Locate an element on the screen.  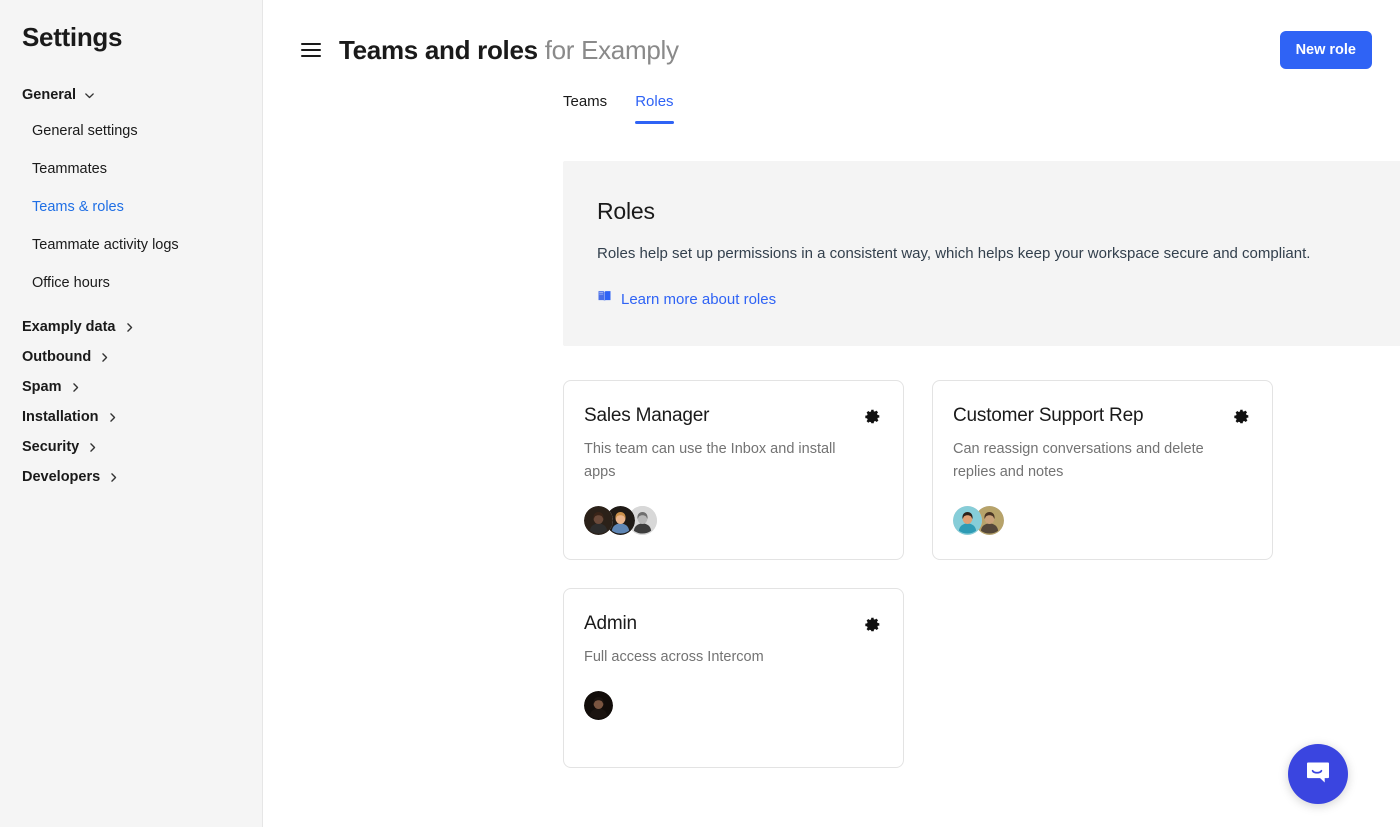
role-card-title: Customer Support Rep is located at coordinates (1048, 415).